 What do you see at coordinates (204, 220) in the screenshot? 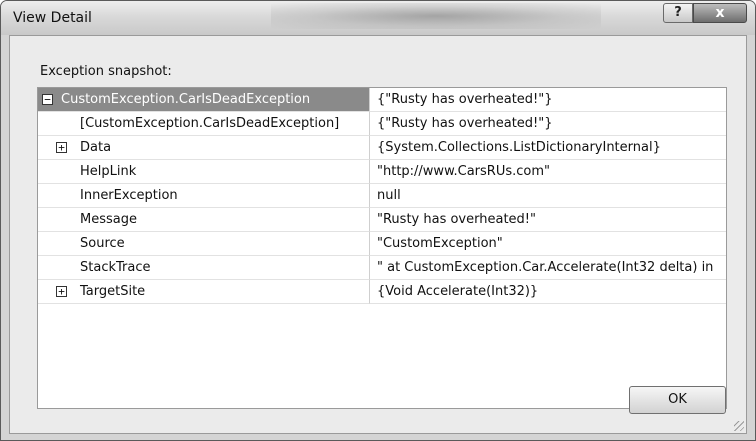
I see `property-name-cell: Message` at bounding box center [204, 220].